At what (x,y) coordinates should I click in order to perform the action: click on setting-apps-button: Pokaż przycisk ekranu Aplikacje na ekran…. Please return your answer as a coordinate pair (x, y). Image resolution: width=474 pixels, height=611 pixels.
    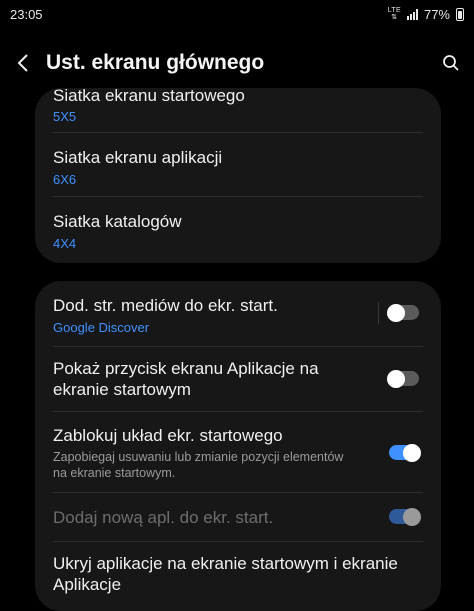
    Looking at the image, I should click on (238, 379).